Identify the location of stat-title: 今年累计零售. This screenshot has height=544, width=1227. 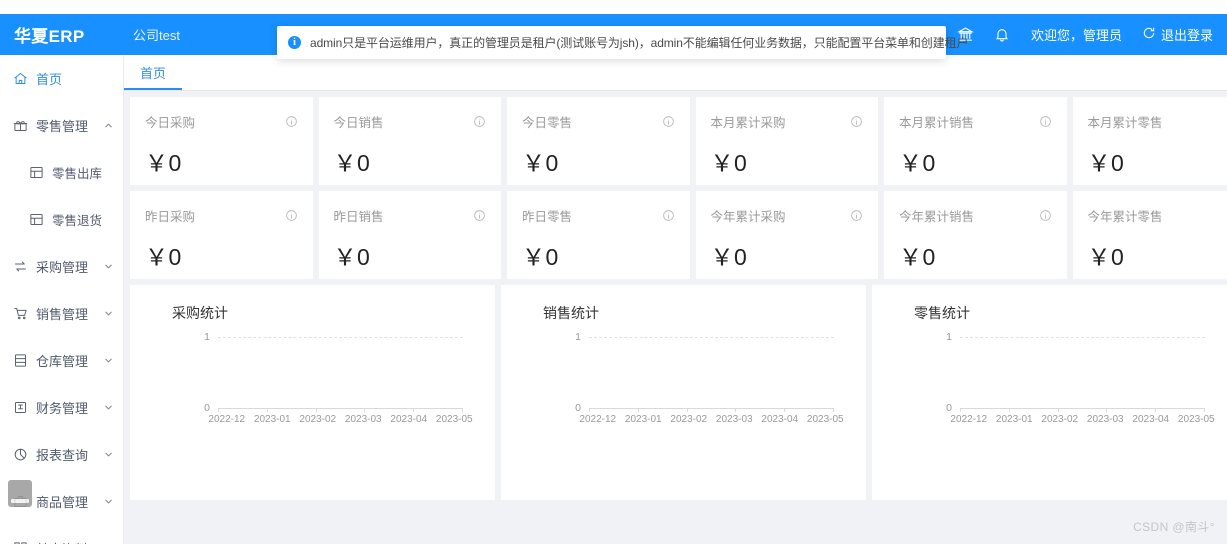
(1125, 217).